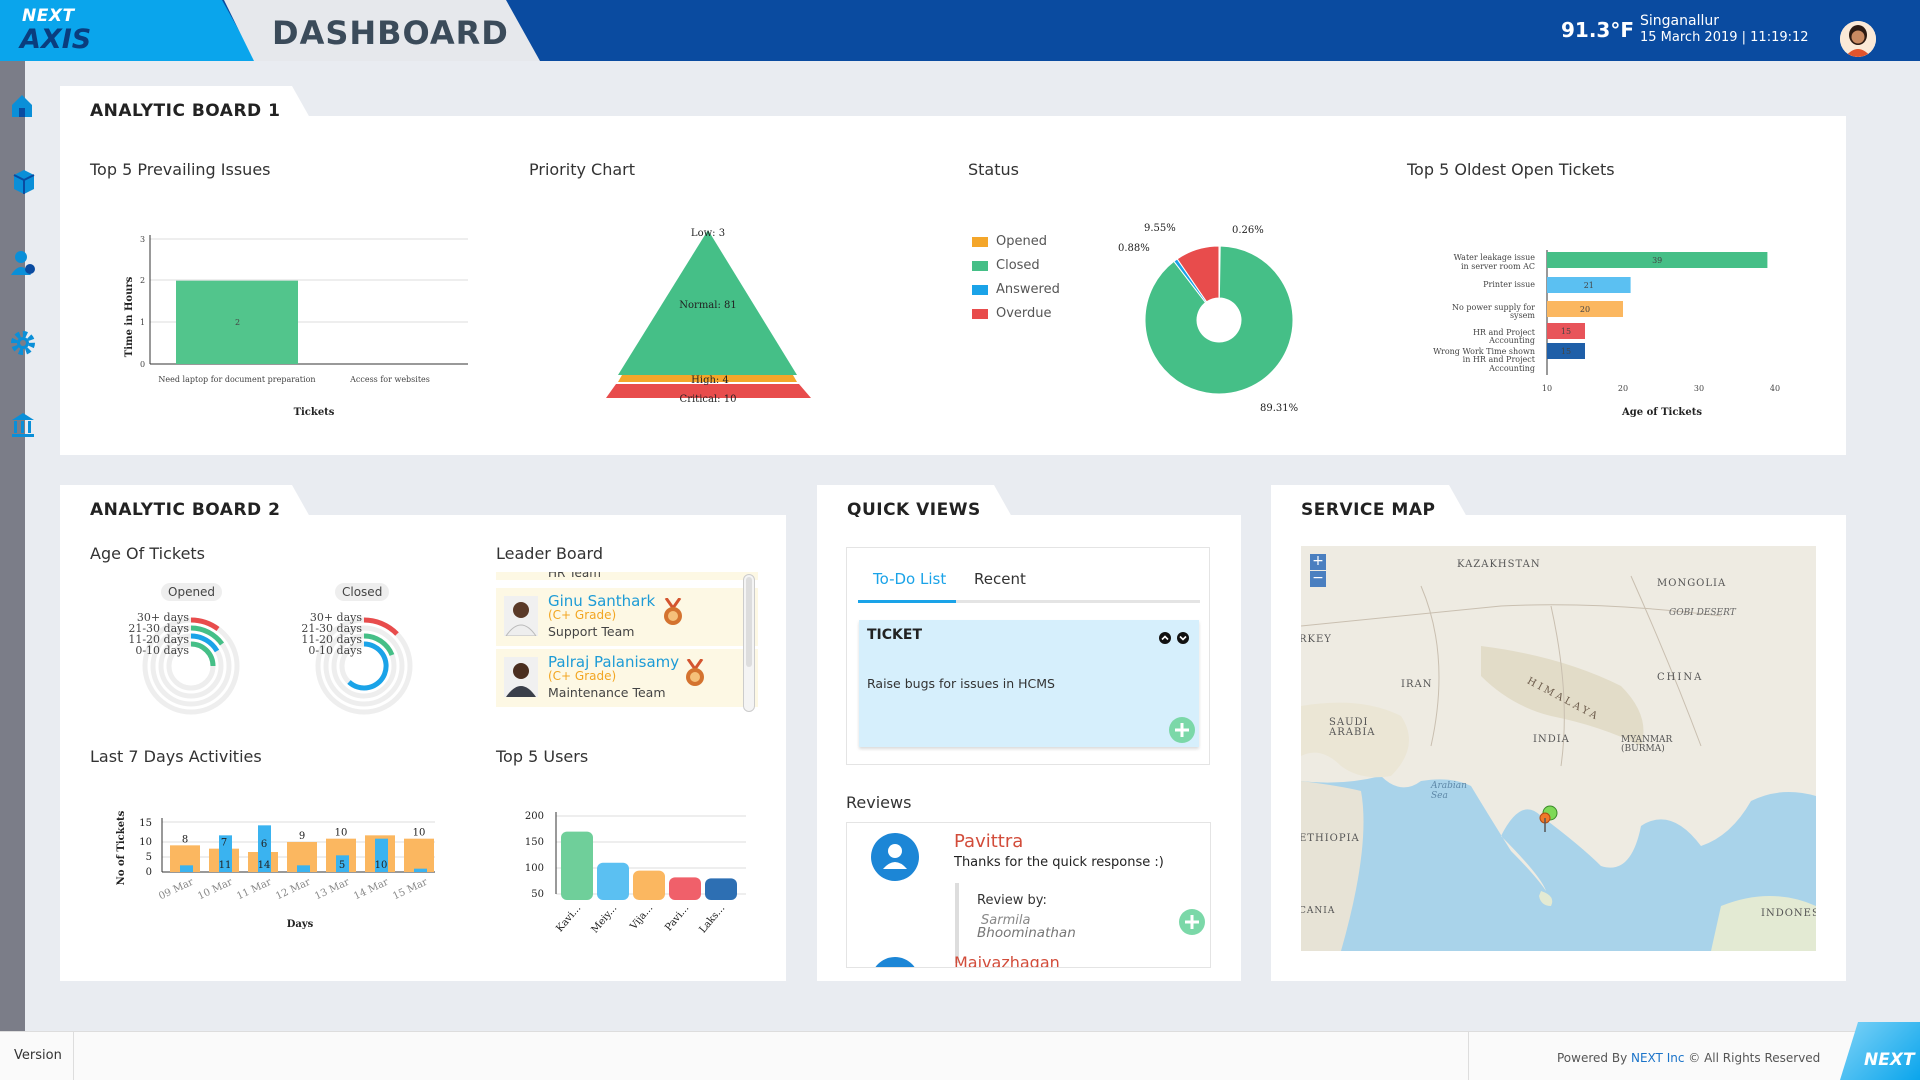  I want to click on bank-icon, so click(24, 425).